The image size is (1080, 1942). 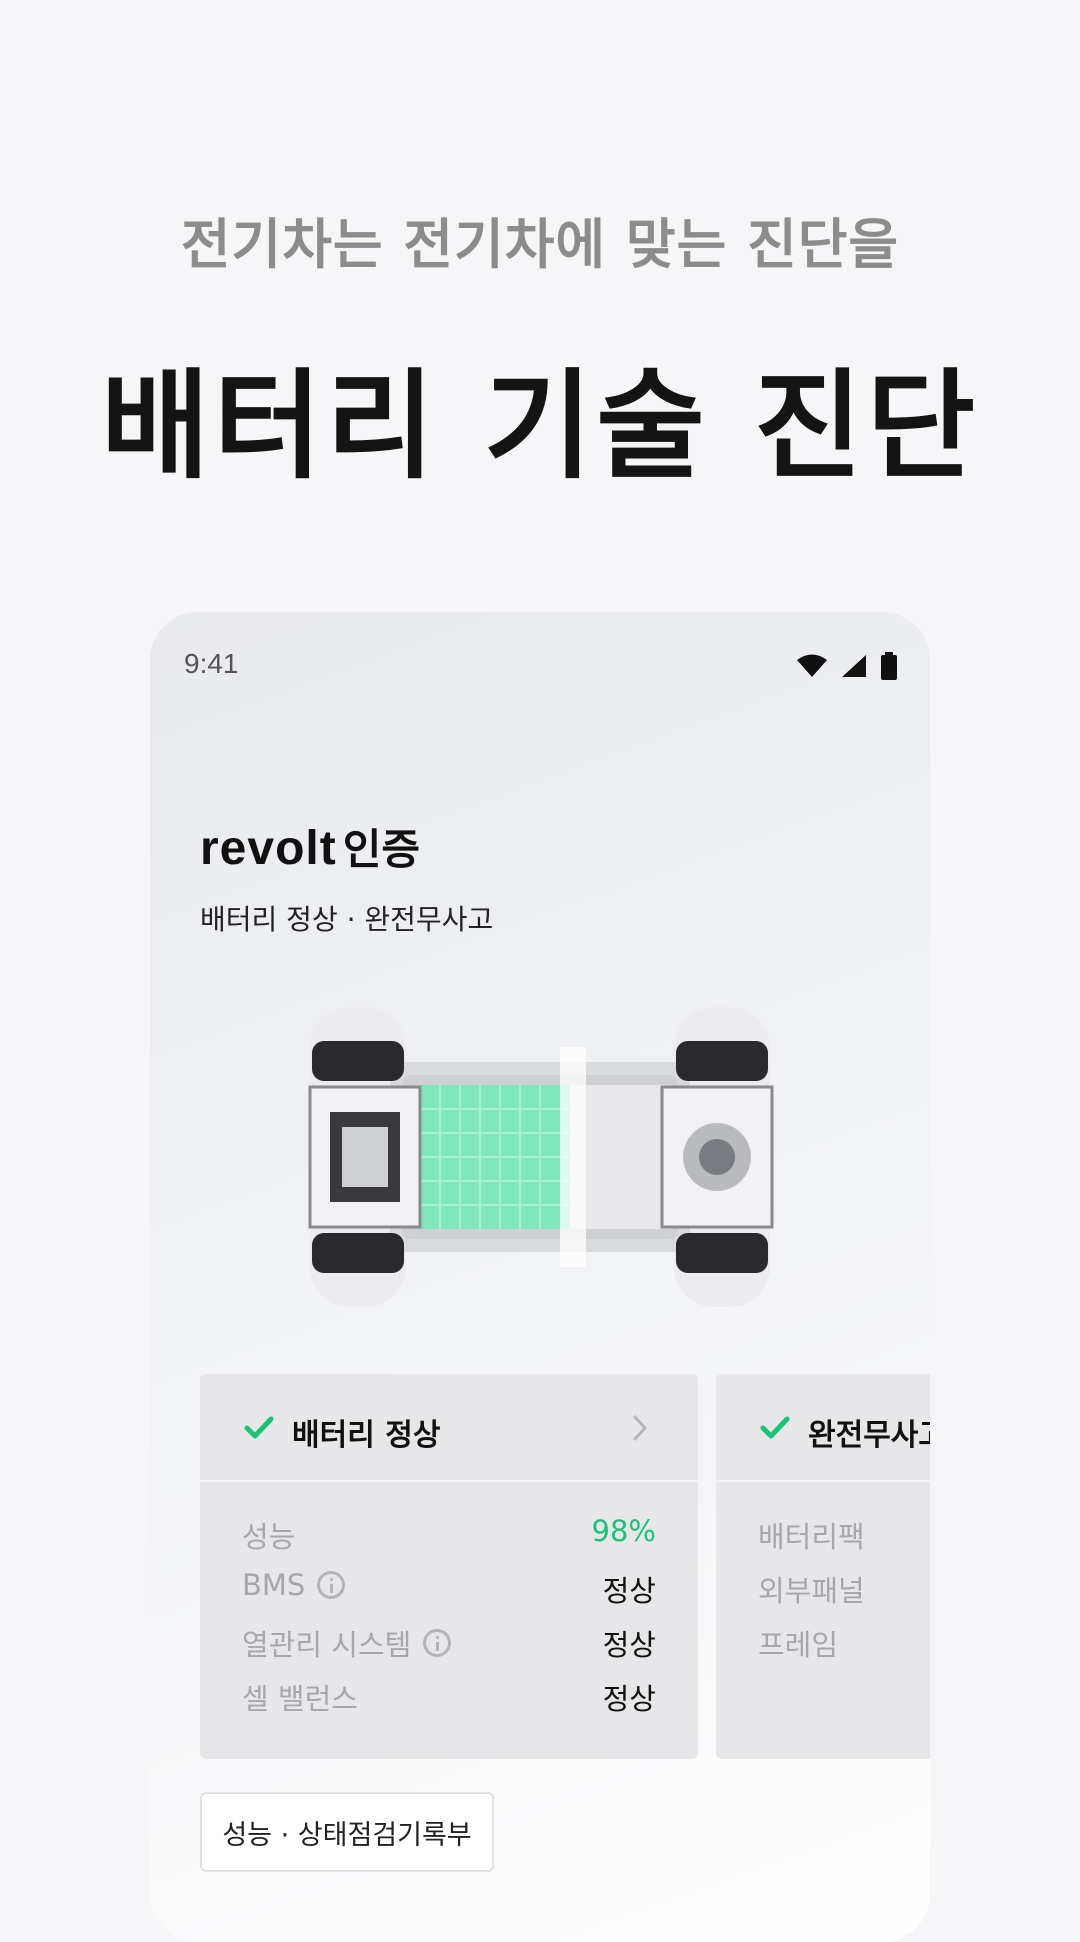 What do you see at coordinates (540, 662) in the screenshot?
I see `status-bar: 9:41` at bounding box center [540, 662].